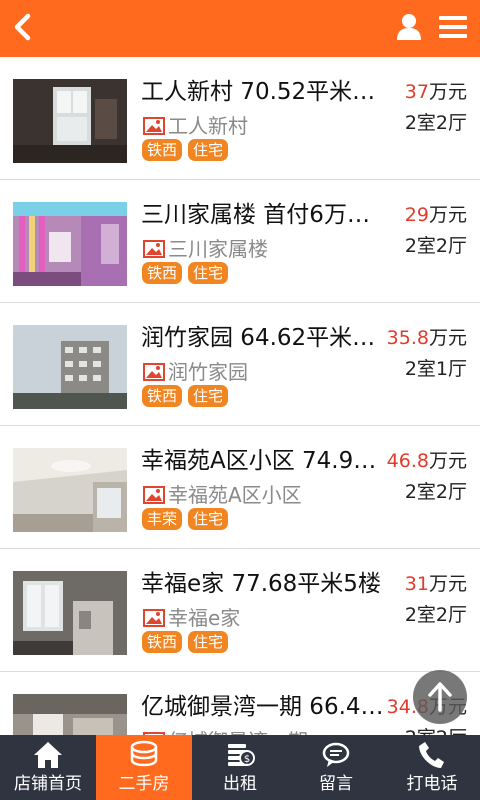  I want to click on listing-price: 29万元, so click(436, 215).